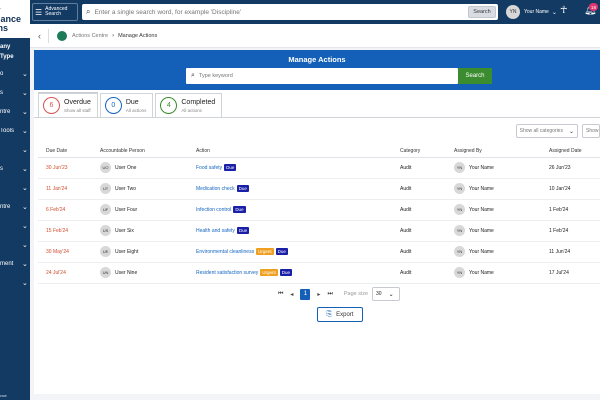  What do you see at coordinates (225, 252) in the screenshot?
I see `action-link: Environmental cleanliness` at bounding box center [225, 252].